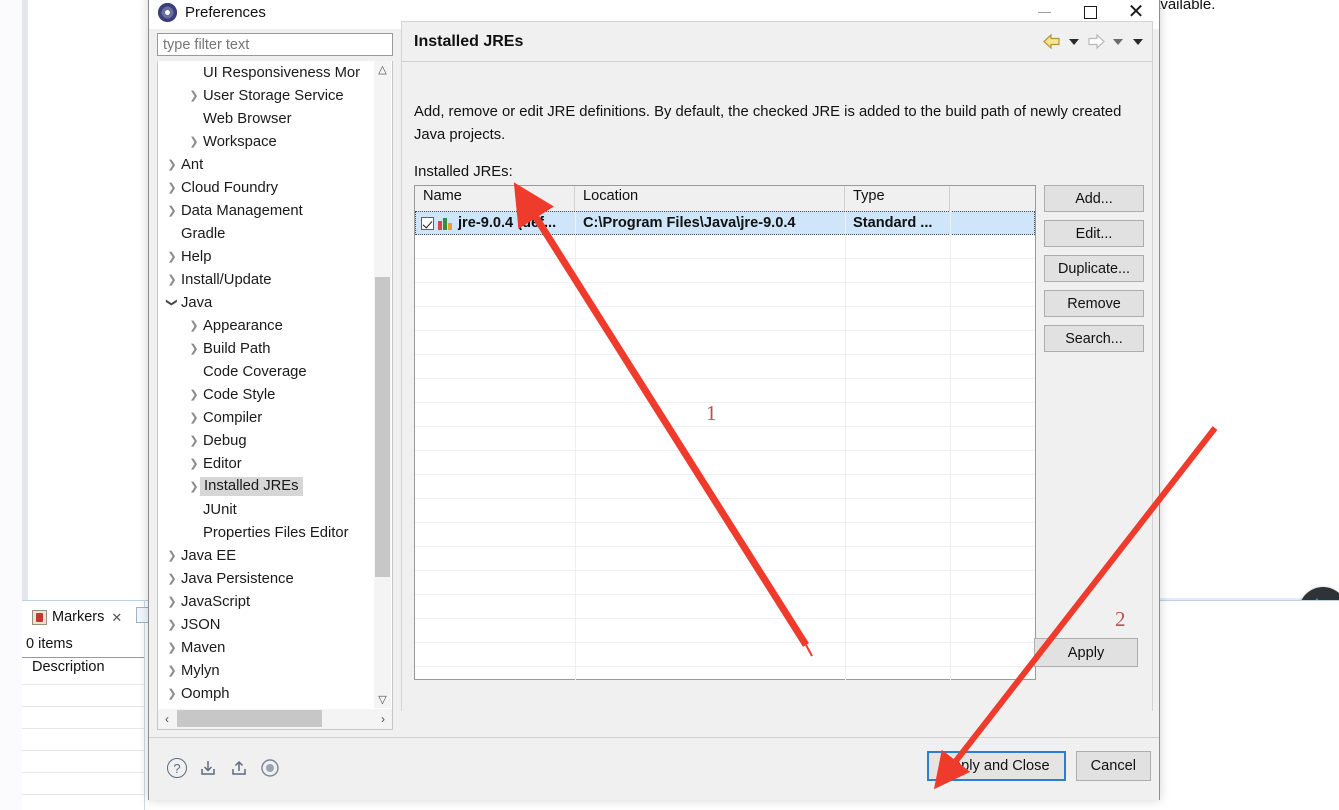  I want to click on view-menu-chevron-down-icon, so click(1138, 41).